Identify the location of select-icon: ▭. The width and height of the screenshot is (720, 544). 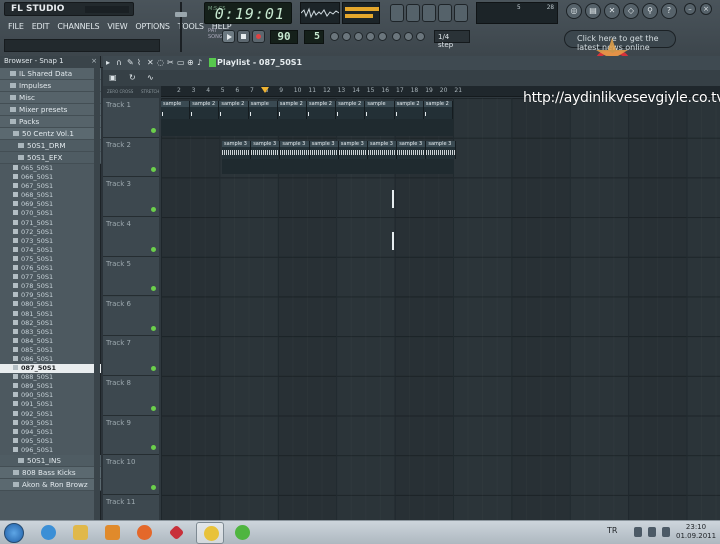
(181, 63).